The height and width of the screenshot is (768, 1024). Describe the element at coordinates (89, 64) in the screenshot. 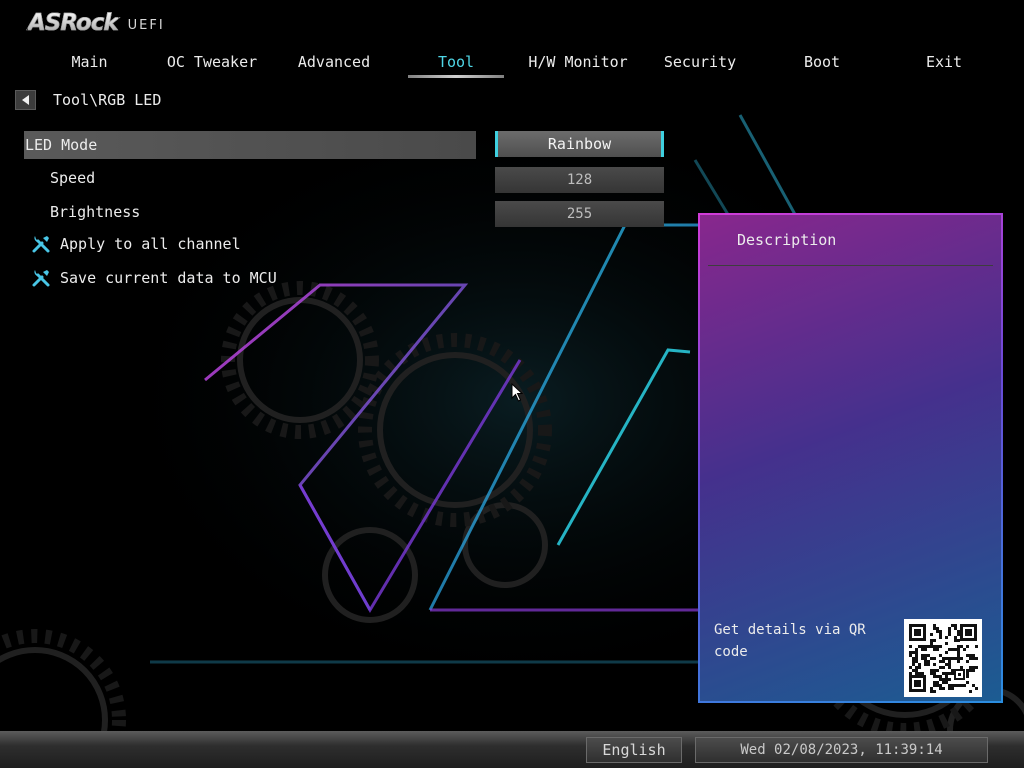

I see `tab-main: Main` at that location.